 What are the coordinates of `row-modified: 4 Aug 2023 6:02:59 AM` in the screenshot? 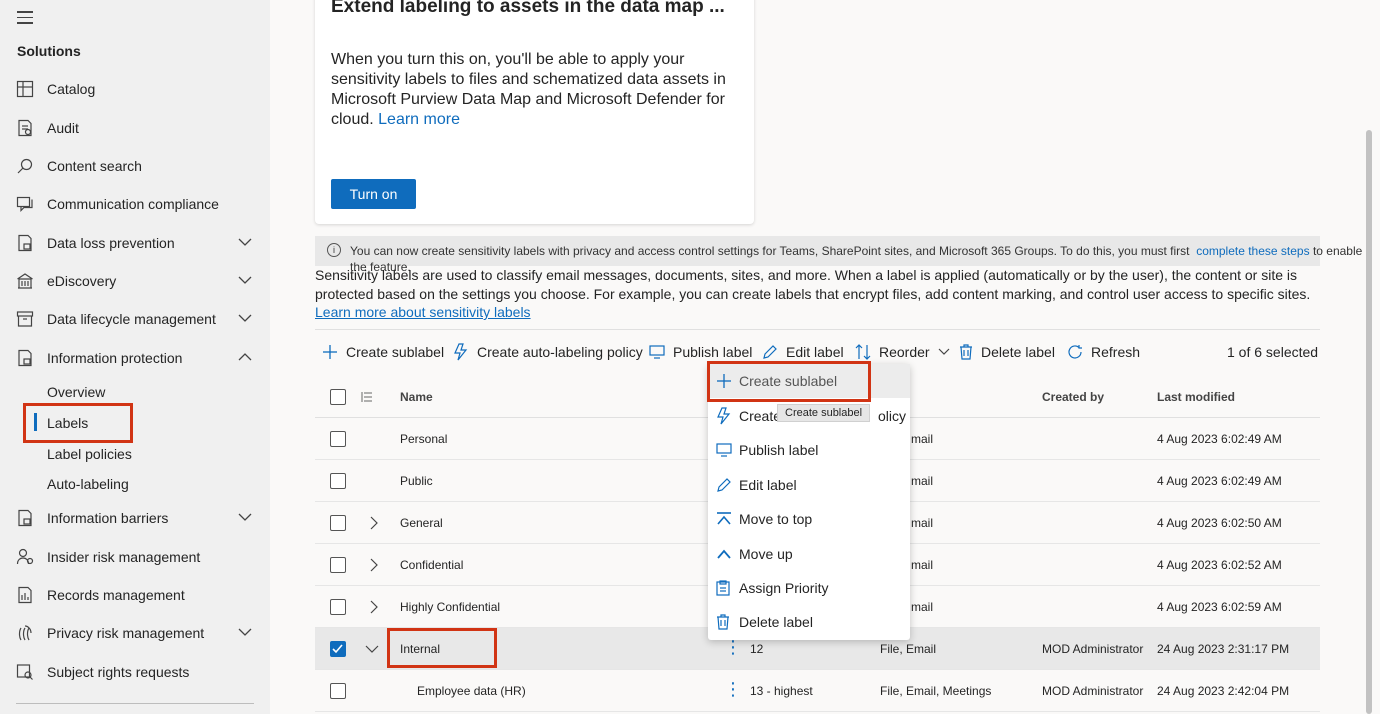 It's located at (1219, 607).